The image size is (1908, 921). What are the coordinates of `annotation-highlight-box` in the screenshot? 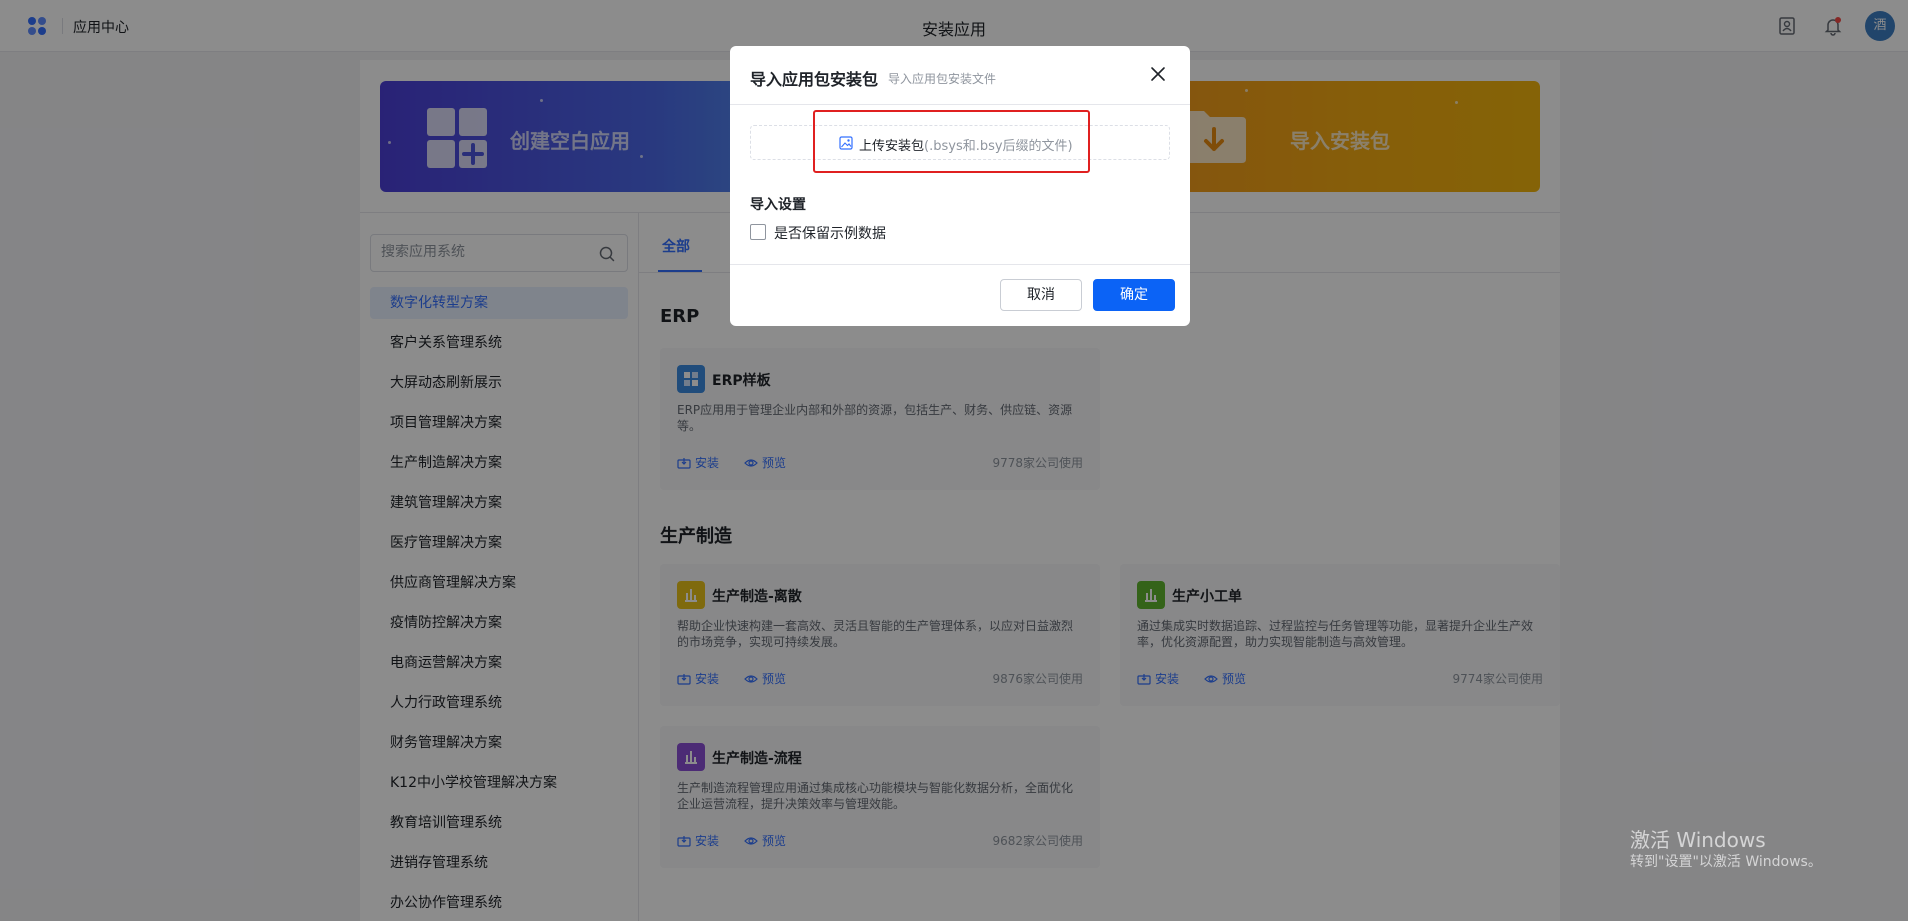 It's located at (951, 141).